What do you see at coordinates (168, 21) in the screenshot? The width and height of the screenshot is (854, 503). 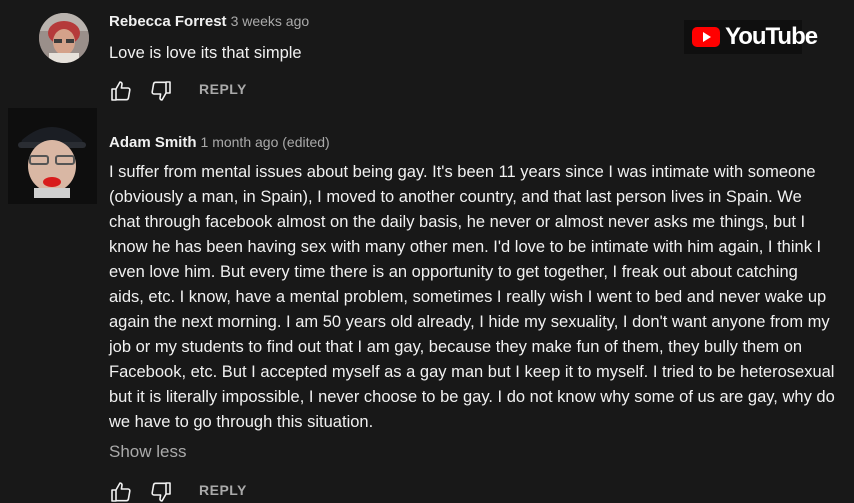 I see `author-name: Rebecca Forrest` at bounding box center [168, 21].